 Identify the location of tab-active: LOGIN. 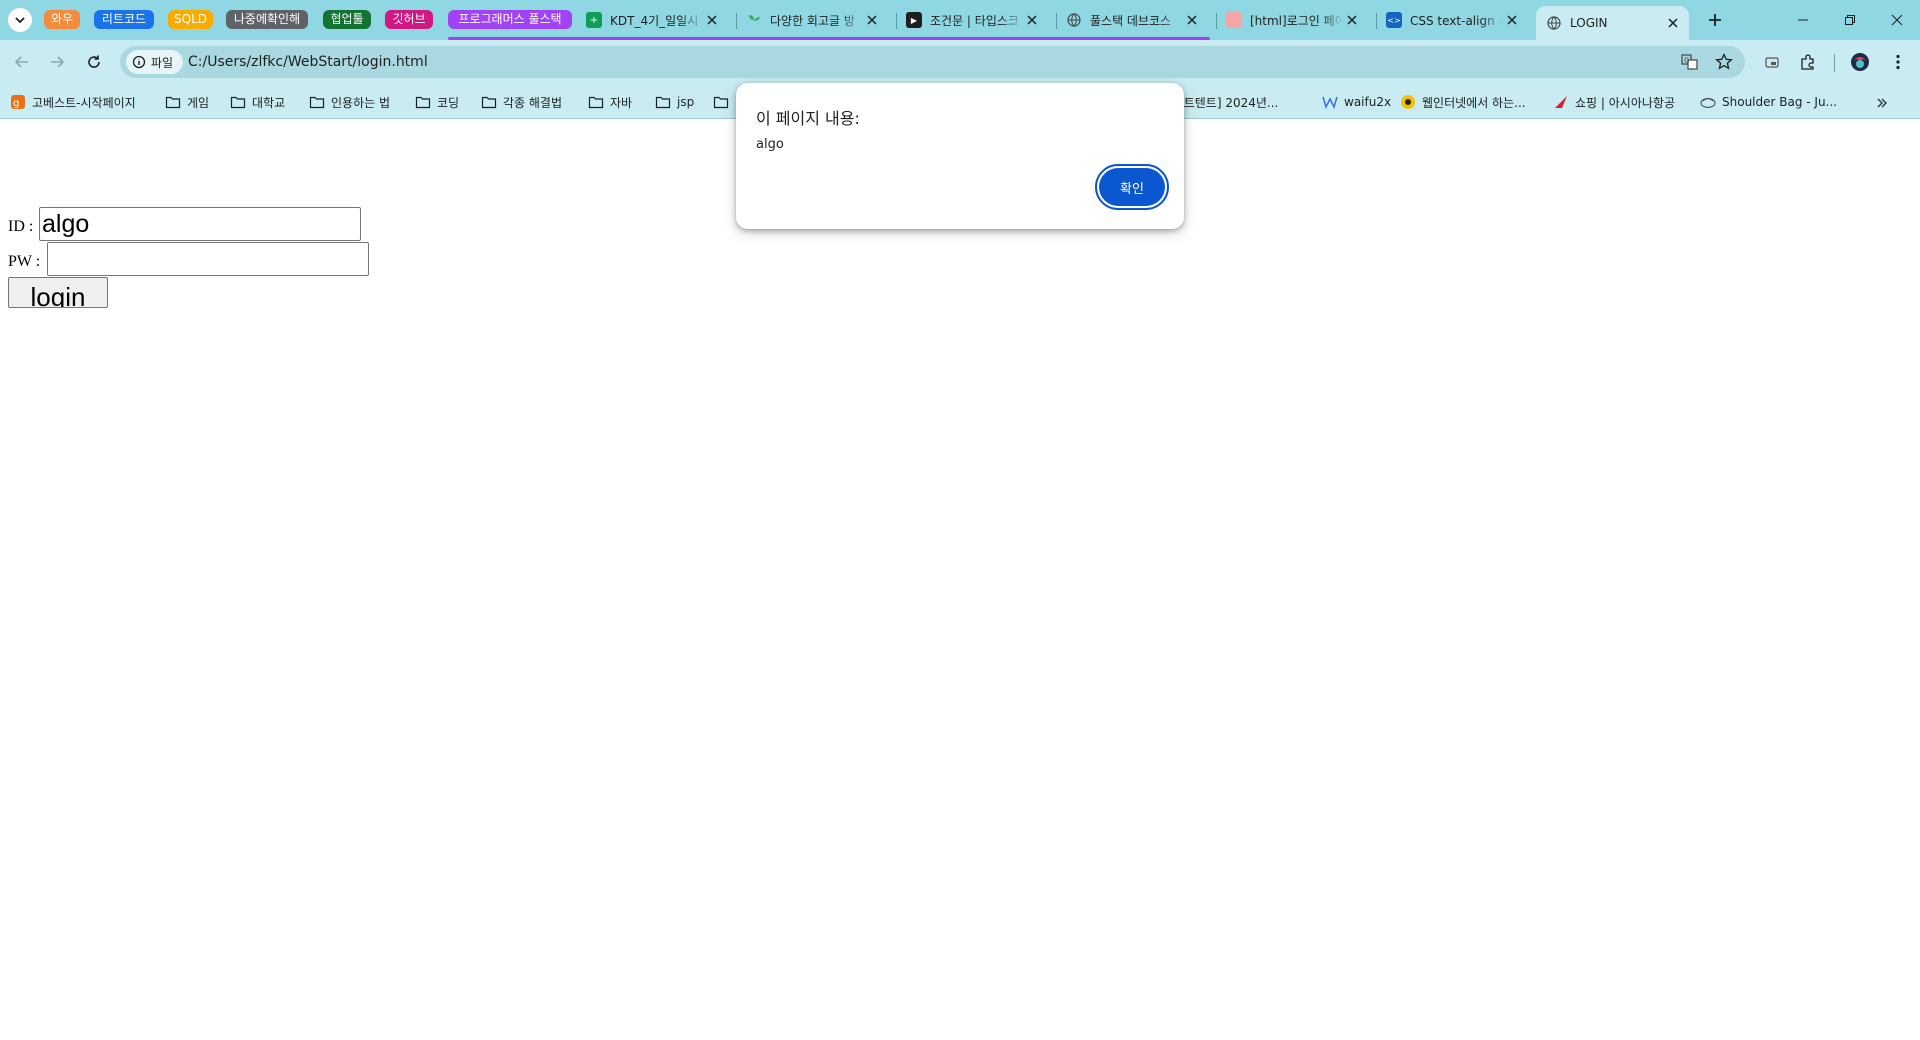
(1612, 23).